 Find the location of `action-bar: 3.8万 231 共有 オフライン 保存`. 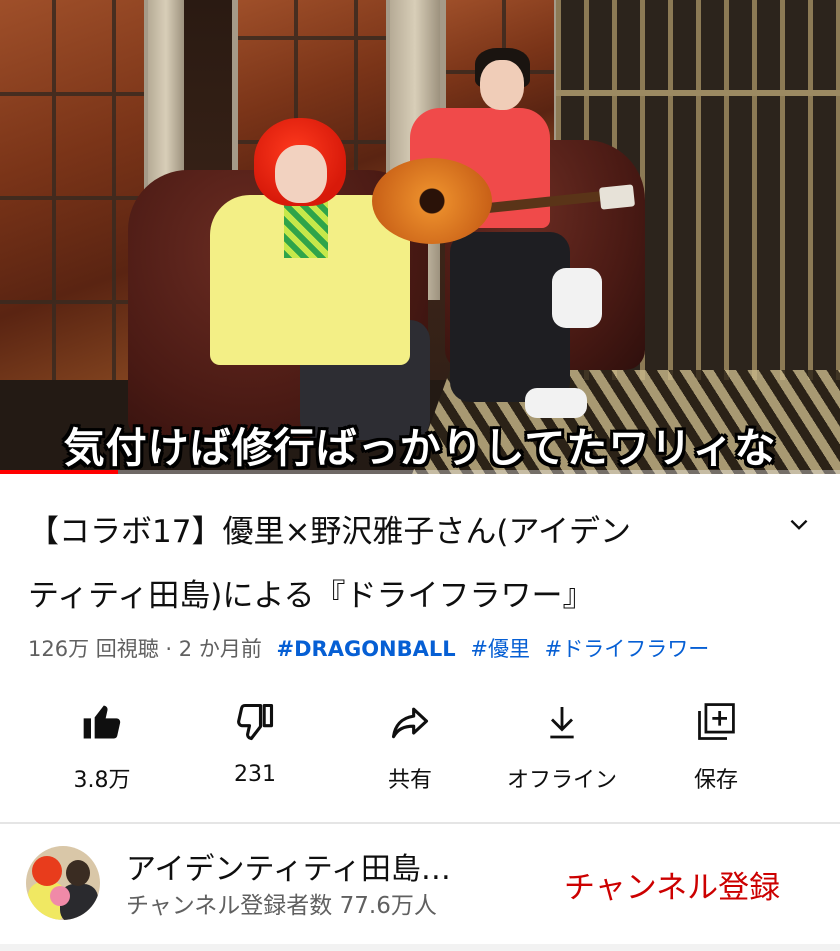

action-bar: 3.8万 231 共有 オフライン 保存 is located at coordinates (420, 748).